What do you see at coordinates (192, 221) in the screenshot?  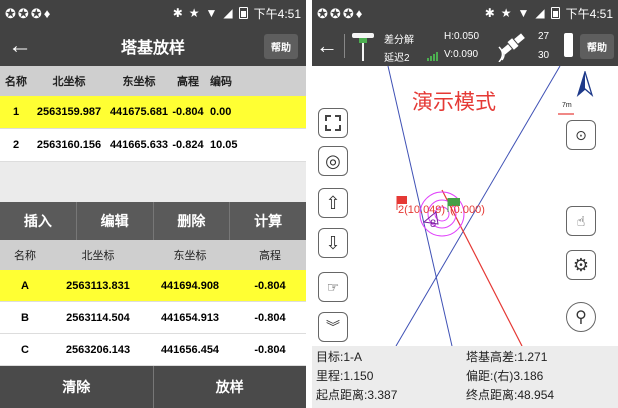 I see `delete-button: 删除` at bounding box center [192, 221].